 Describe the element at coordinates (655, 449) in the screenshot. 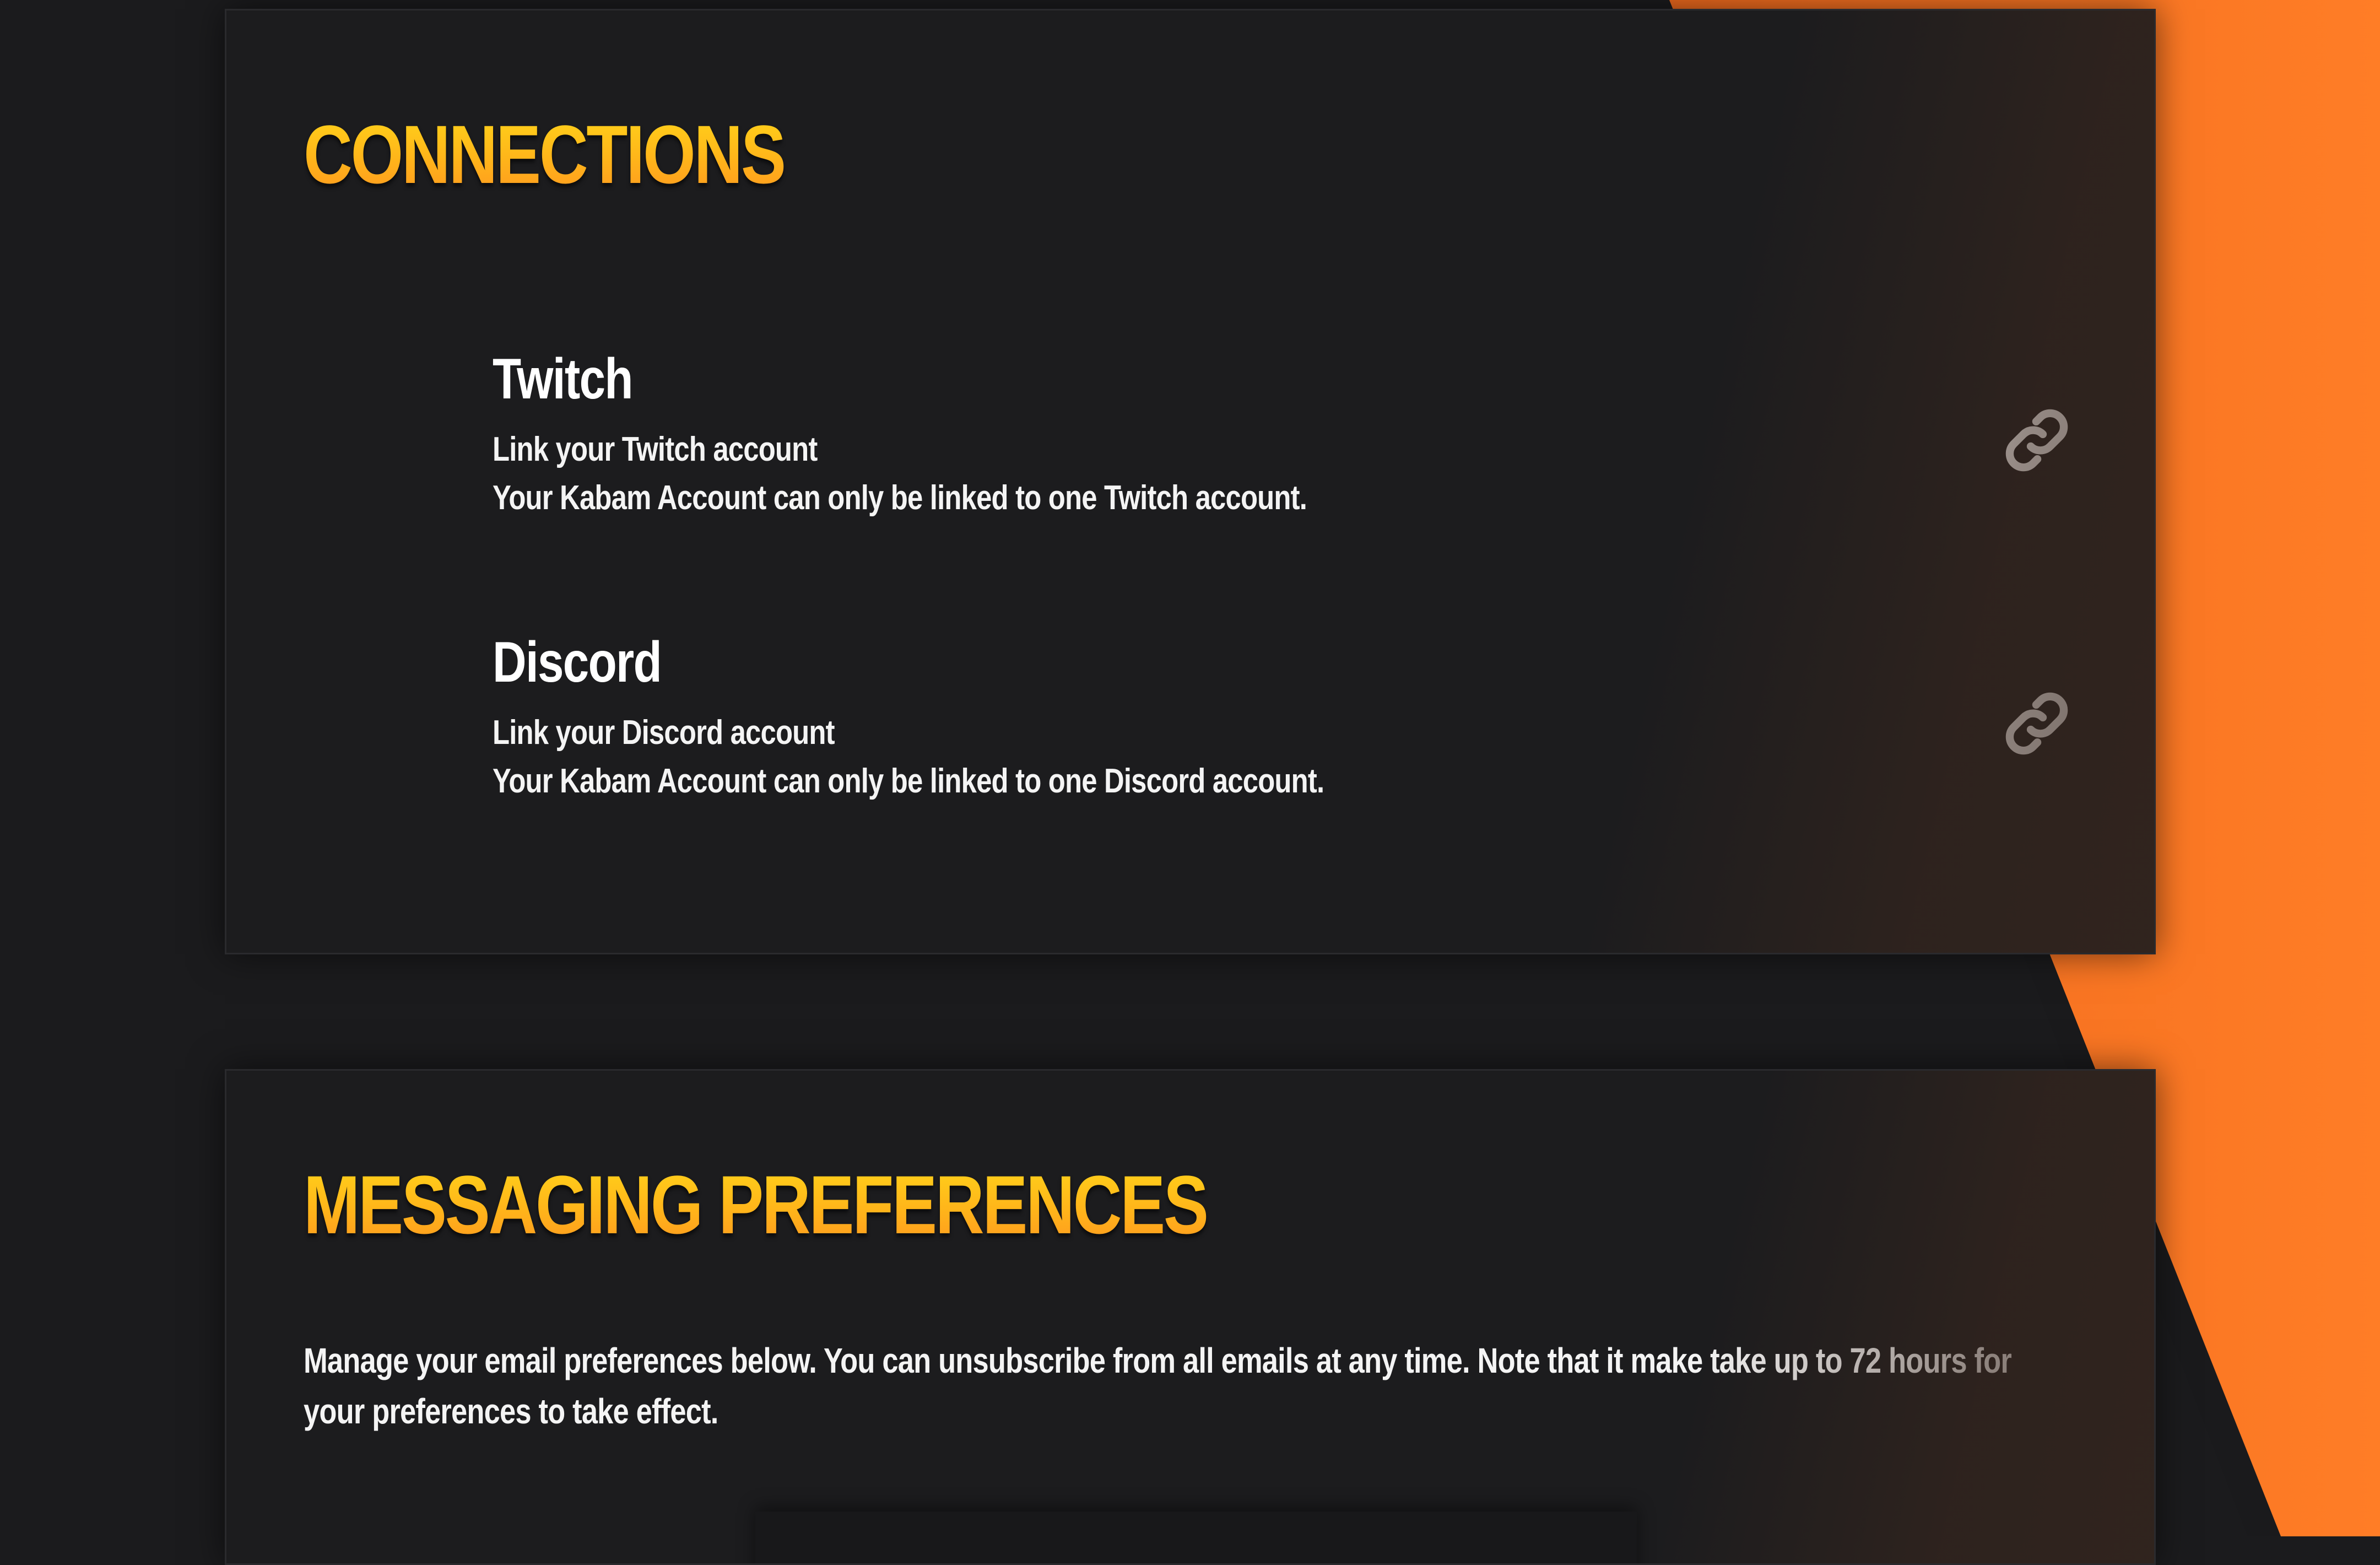

I see `connection-subtitle-twitch: Link your Twitch account` at that location.